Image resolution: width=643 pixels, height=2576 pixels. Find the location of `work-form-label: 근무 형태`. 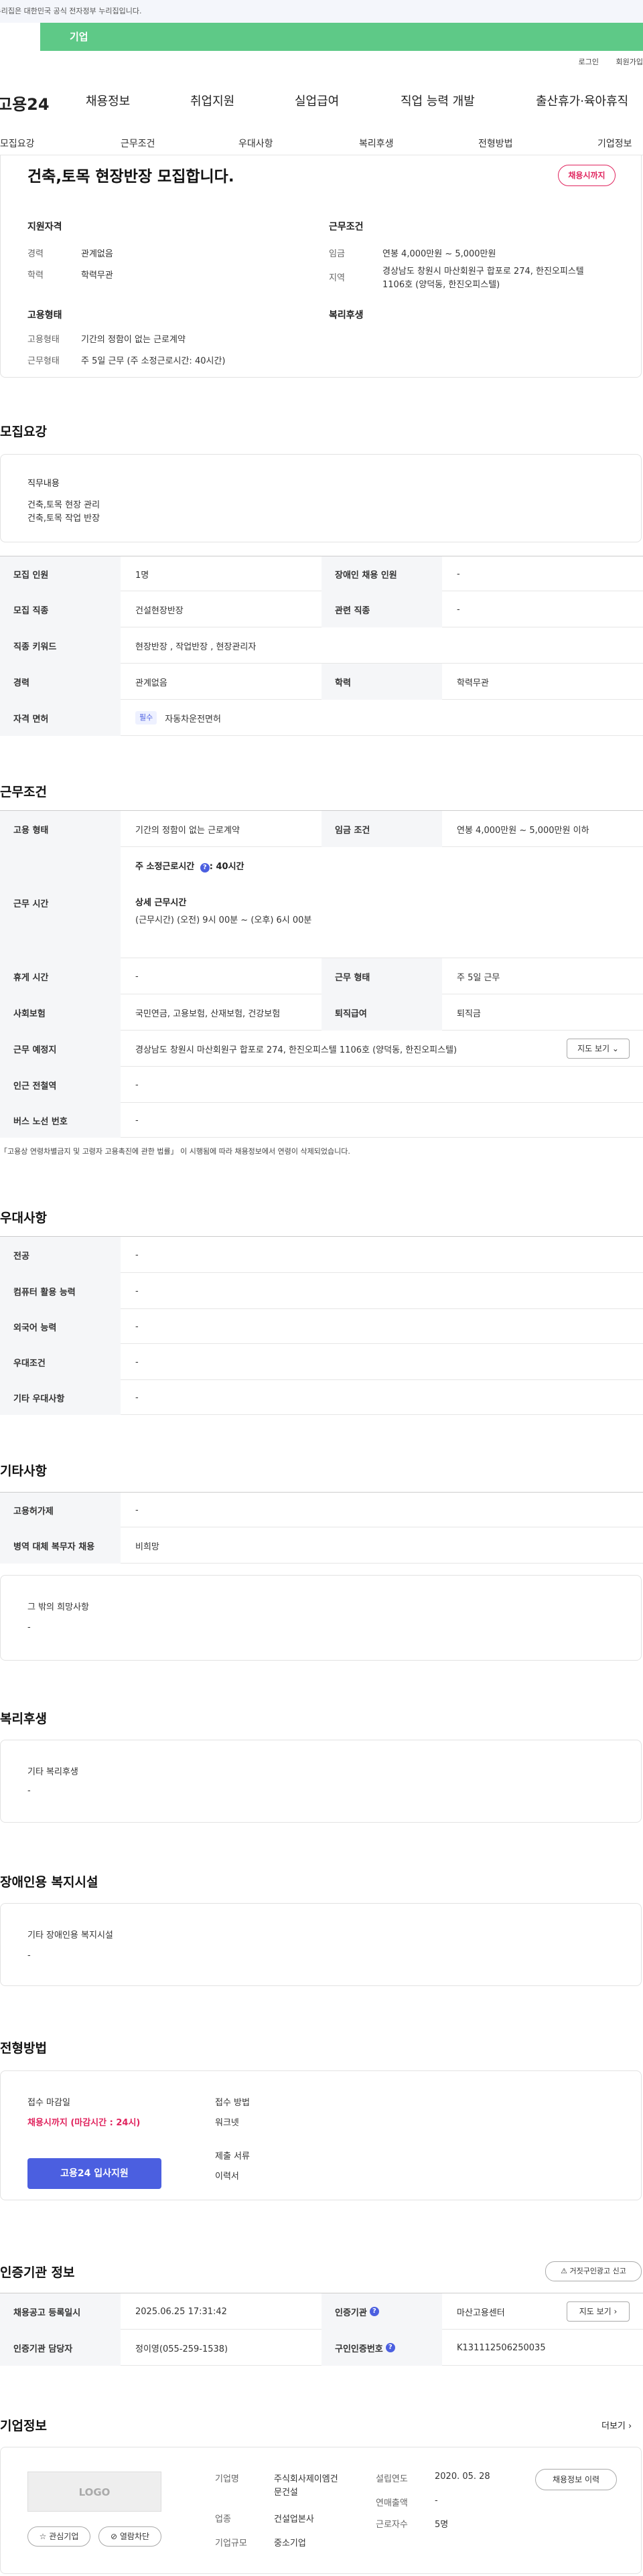

work-form-label: 근무 형태 is located at coordinates (382, 976).